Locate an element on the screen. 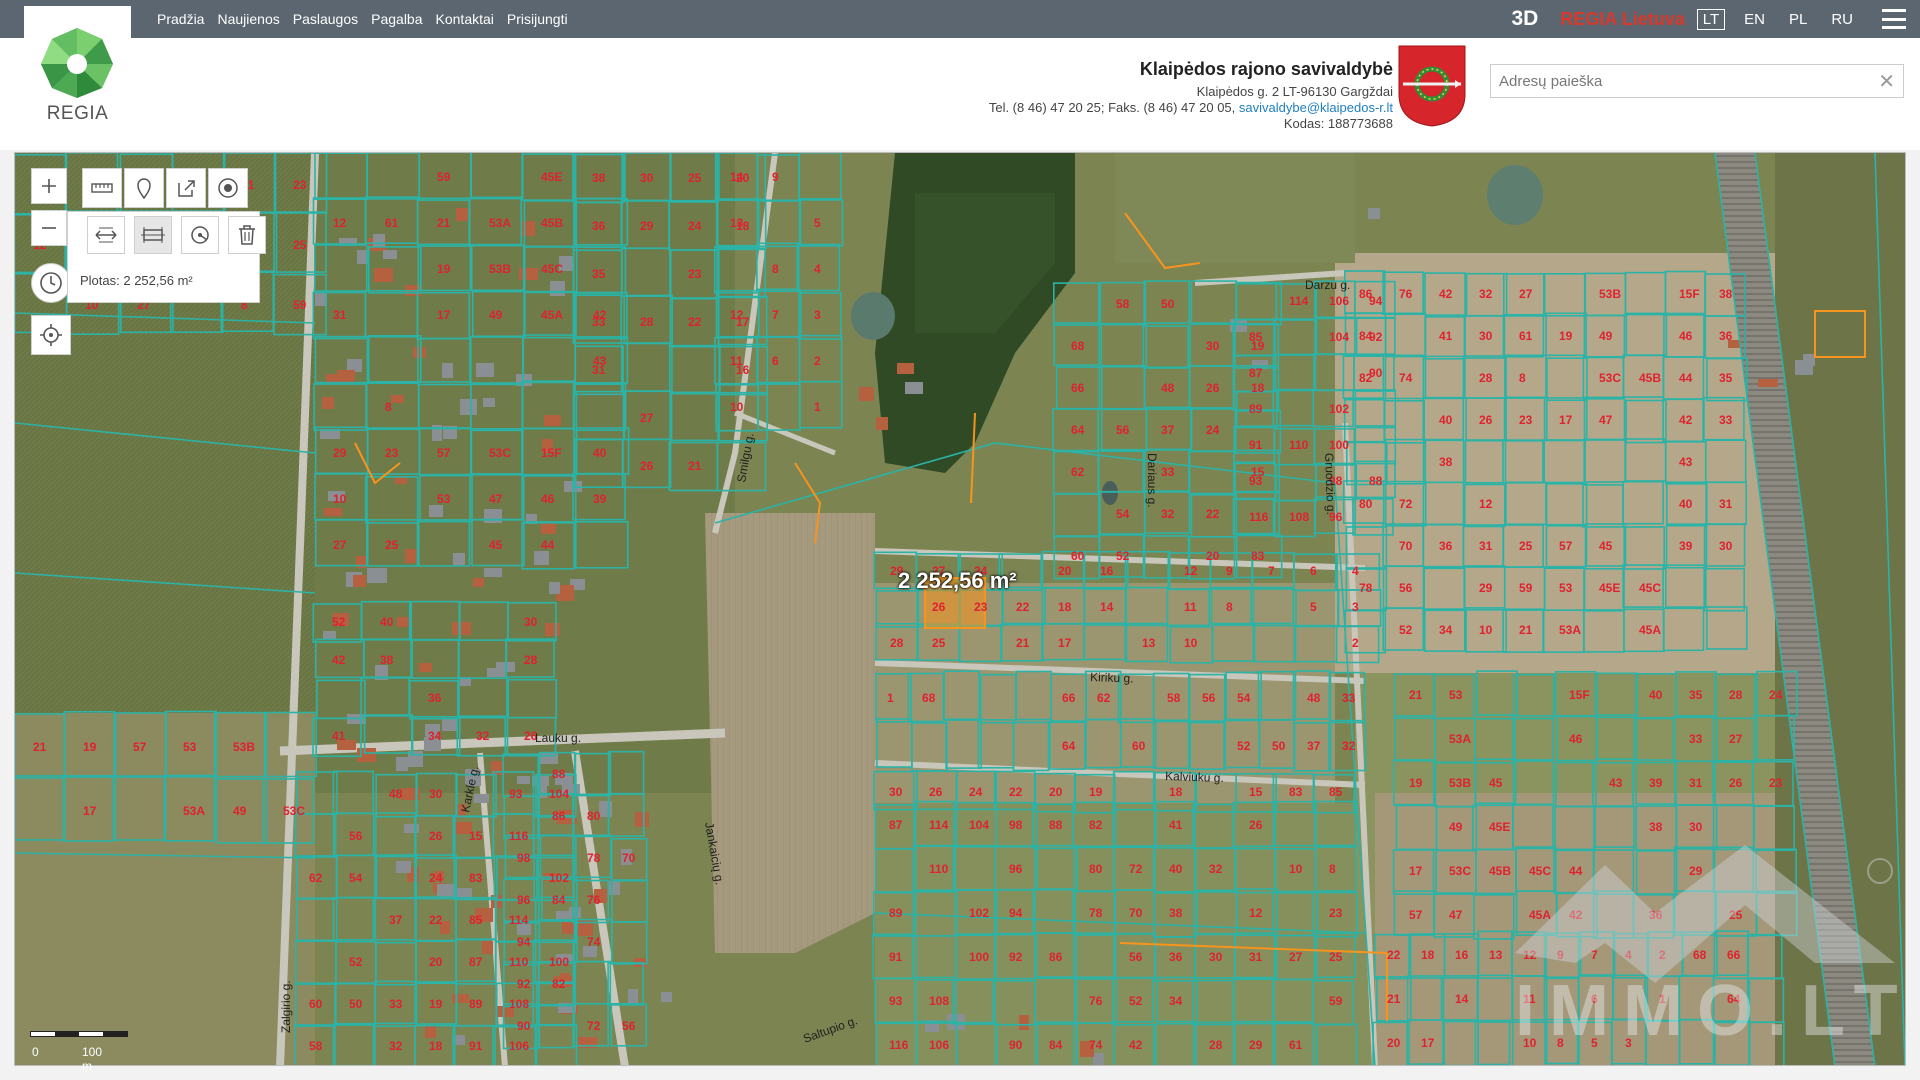  field-northeast is located at coordinates (1235, 208).